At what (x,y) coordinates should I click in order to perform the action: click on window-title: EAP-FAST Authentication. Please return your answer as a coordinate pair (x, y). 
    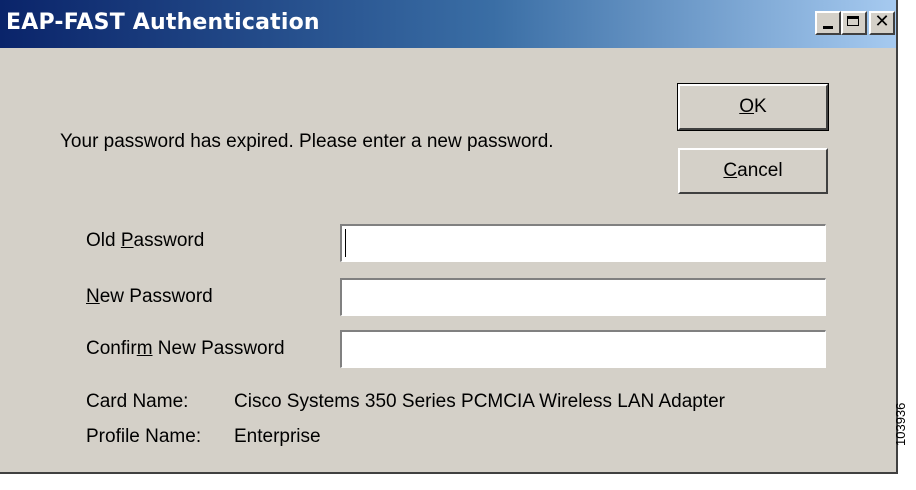
    Looking at the image, I should click on (163, 22).